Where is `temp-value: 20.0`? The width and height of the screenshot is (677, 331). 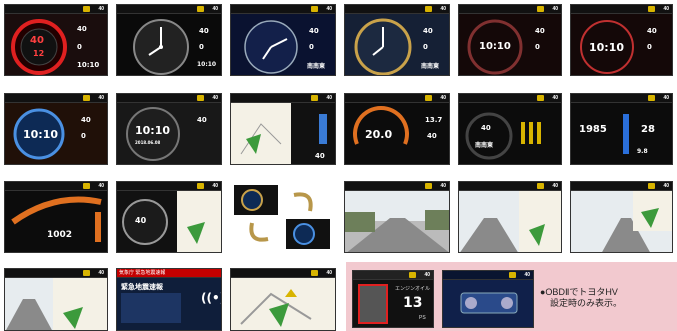 temp-value: 20.0 is located at coordinates (379, 134).